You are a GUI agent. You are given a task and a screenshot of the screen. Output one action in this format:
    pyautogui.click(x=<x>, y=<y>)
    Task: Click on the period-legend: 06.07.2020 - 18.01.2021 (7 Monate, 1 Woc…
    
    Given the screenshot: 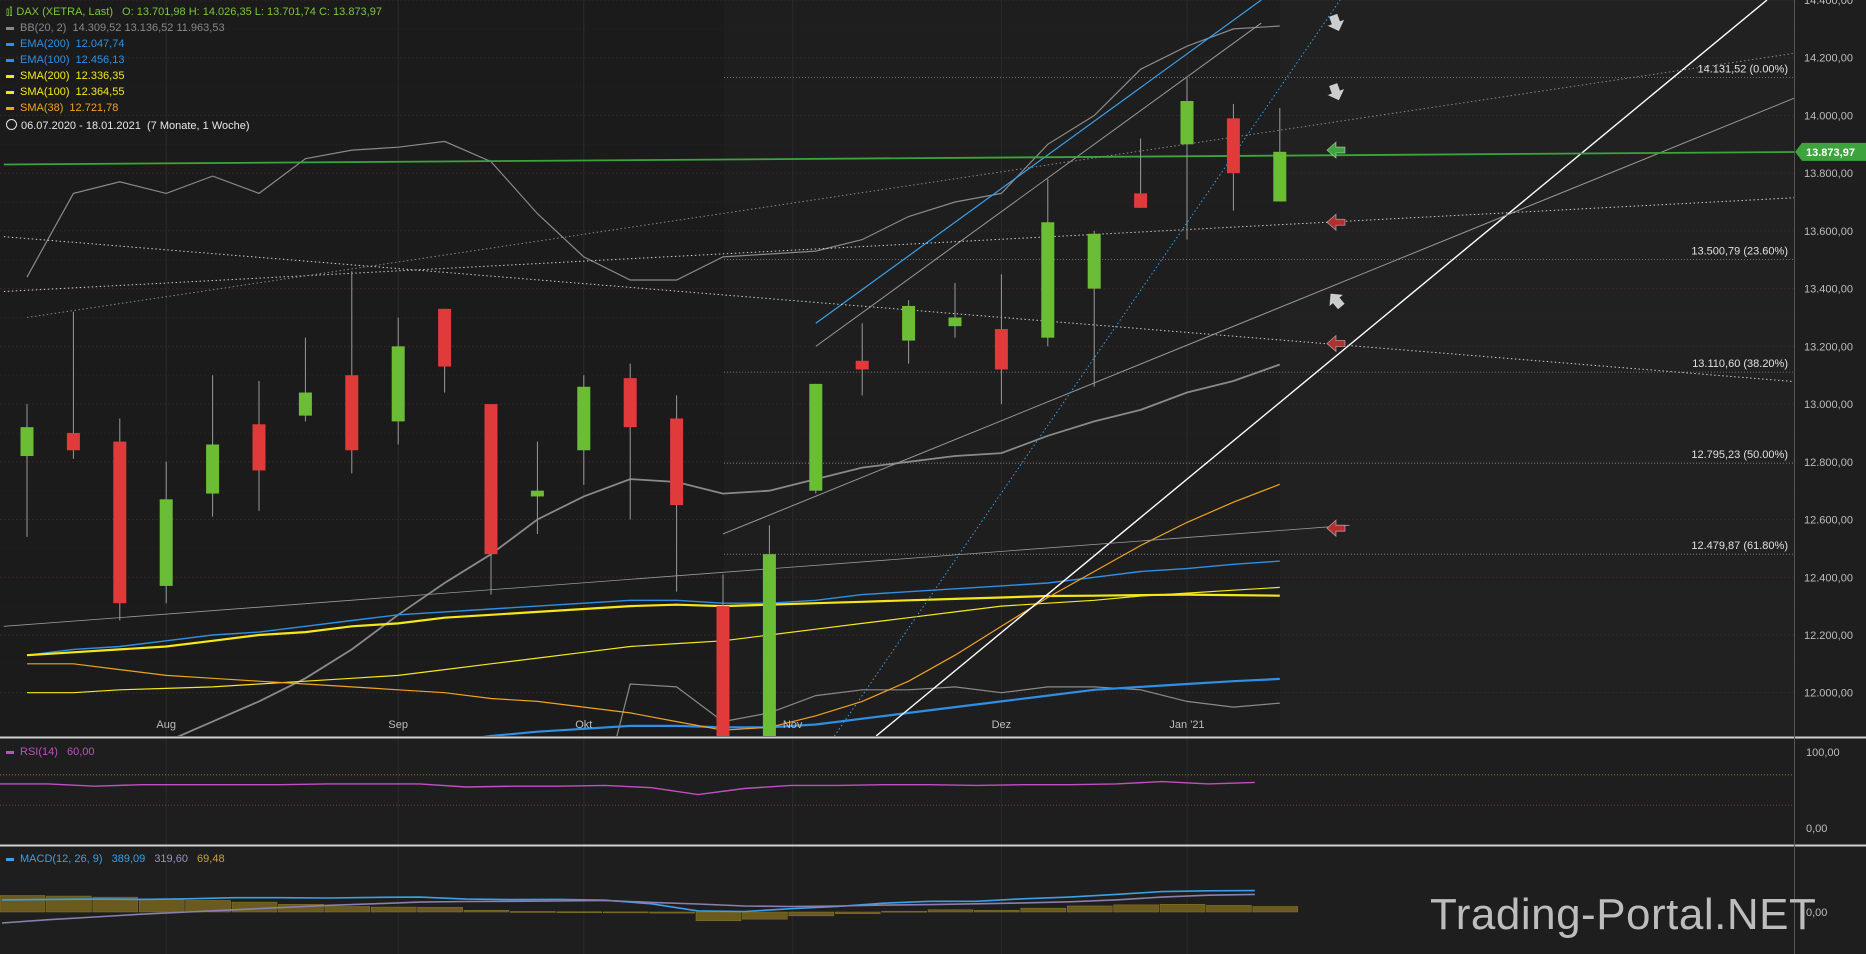 What is the action you would take?
    pyautogui.click(x=128, y=125)
    